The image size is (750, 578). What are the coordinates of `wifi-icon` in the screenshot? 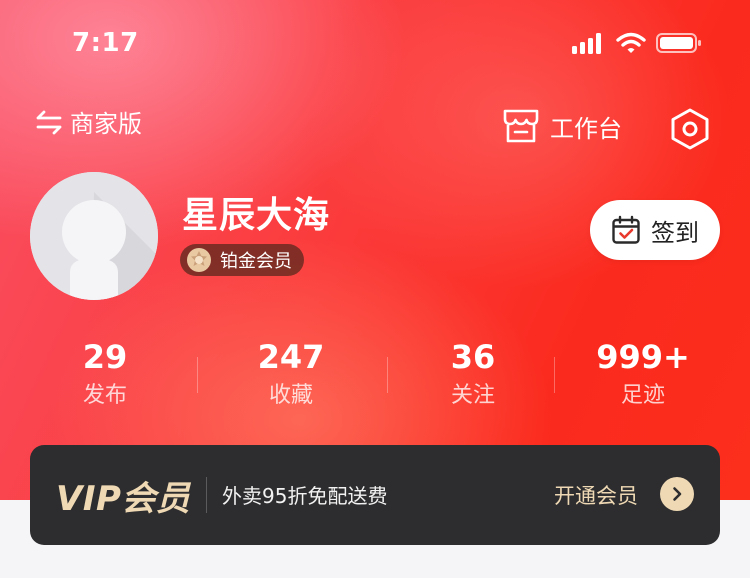 It's located at (631, 42).